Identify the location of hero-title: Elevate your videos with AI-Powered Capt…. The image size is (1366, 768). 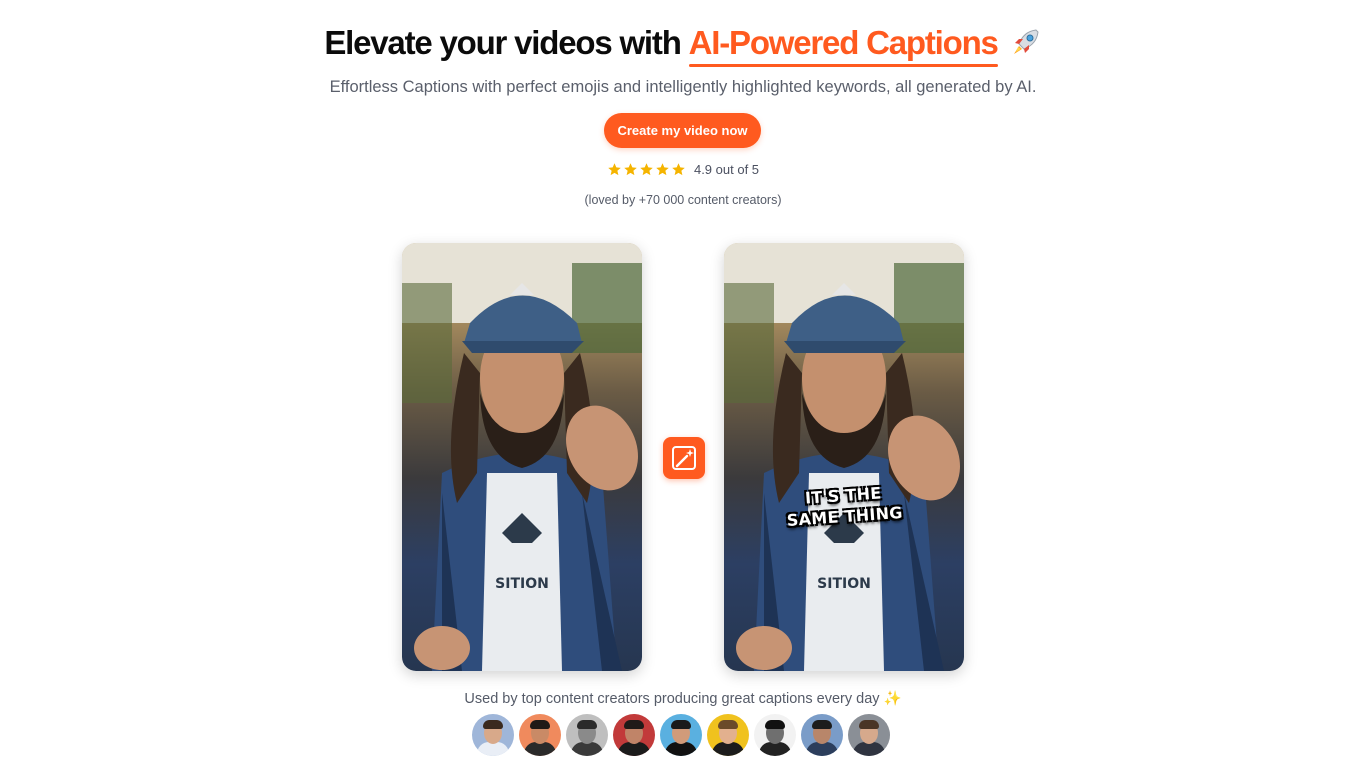
(683, 45).